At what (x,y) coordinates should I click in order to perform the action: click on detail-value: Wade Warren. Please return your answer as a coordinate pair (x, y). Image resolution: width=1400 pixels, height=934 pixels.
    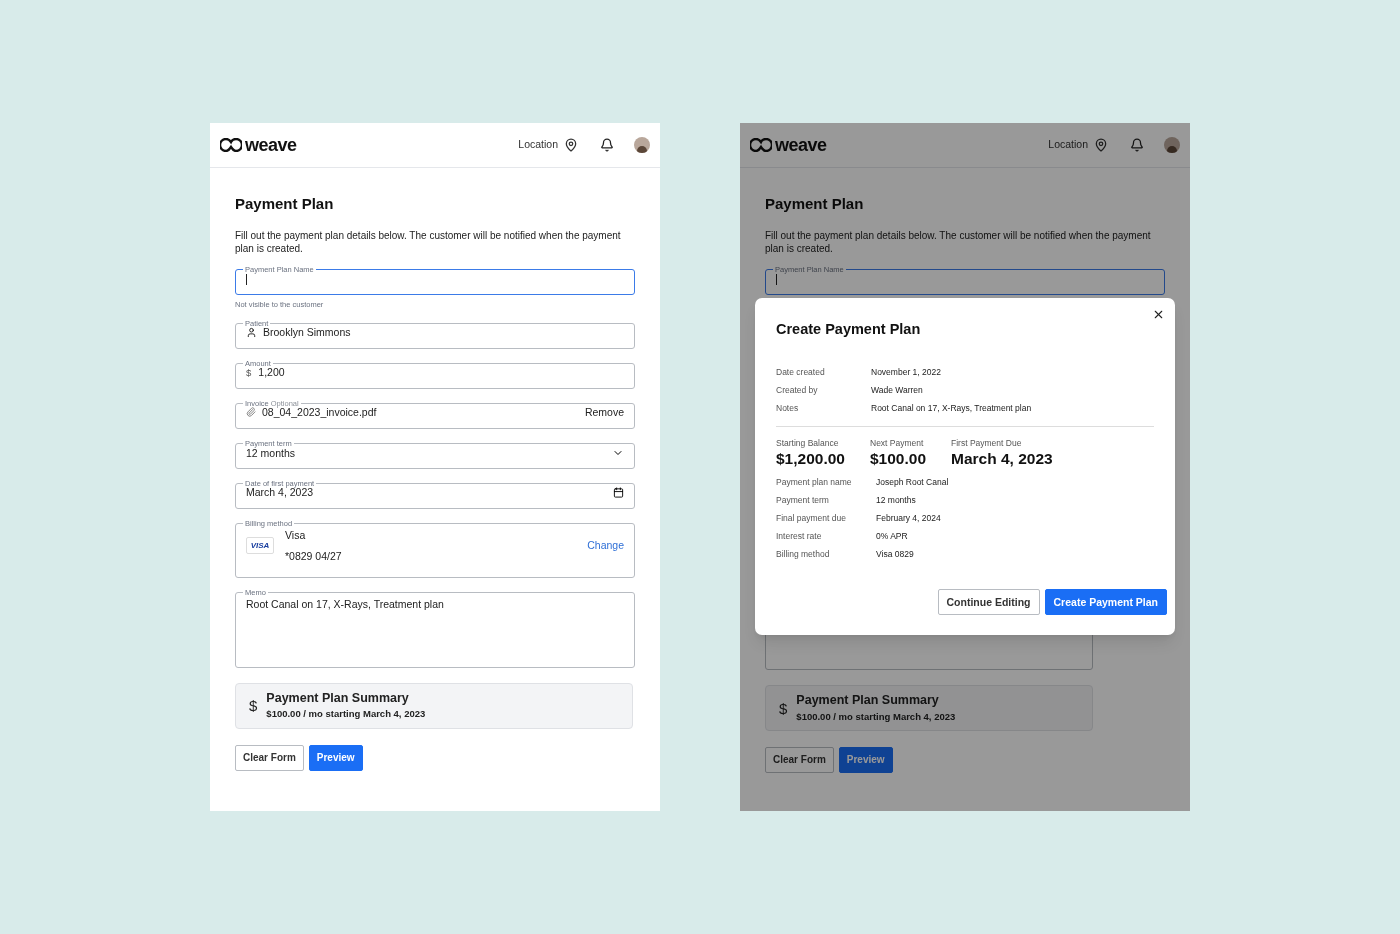
    Looking at the image, I should click on (897, 390).